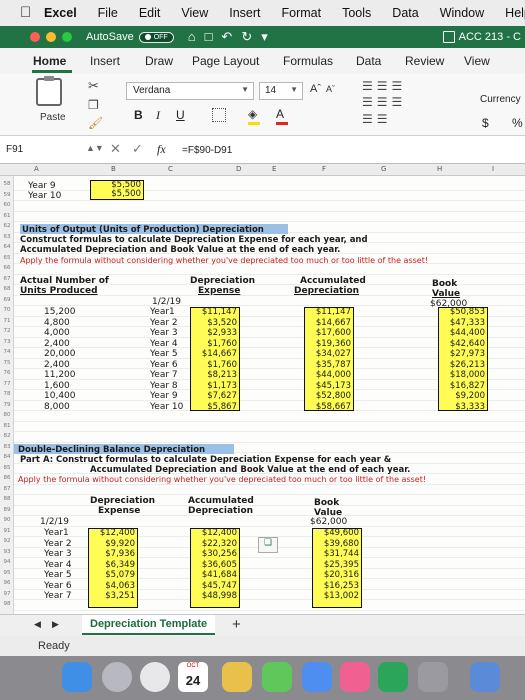 This screenshot has height=700, width=525. What do you see at coordinates (7, 531) in the screenshot?
I see `row-number: 91` at bounding box center [7, 531].